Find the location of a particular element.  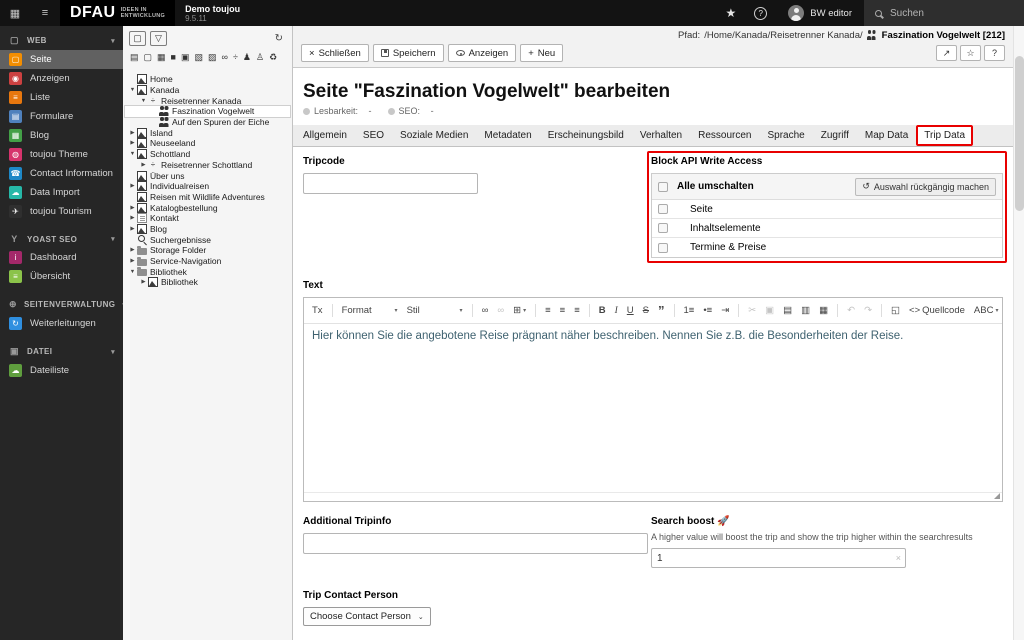

user-menu: BW editor is located at coordinates (820, 13).